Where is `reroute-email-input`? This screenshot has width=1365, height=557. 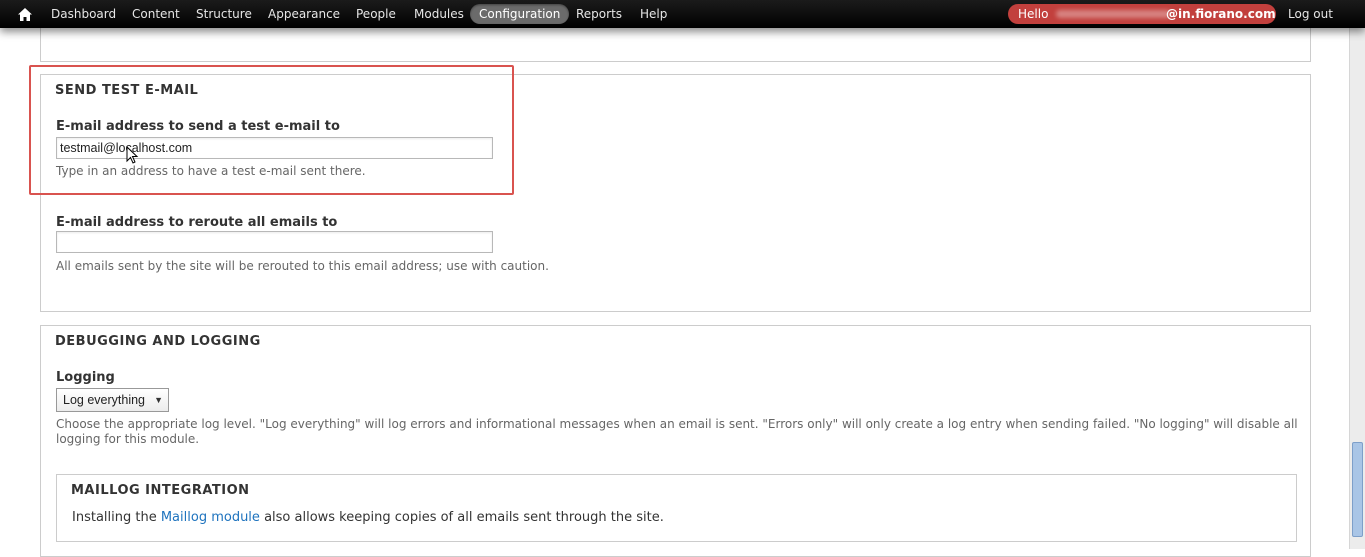 reroute-email-input is located at coordinates (274, 242).